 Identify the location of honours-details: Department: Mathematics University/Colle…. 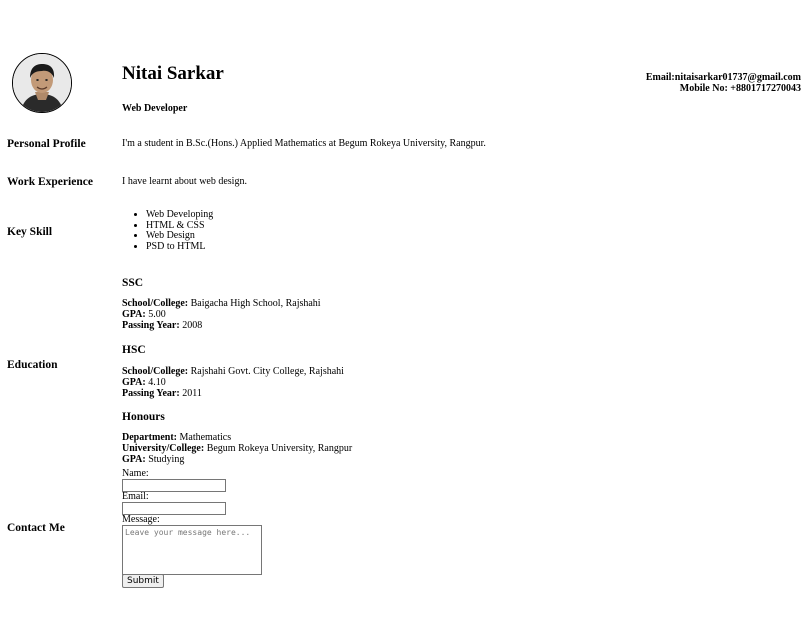
(237, 448).